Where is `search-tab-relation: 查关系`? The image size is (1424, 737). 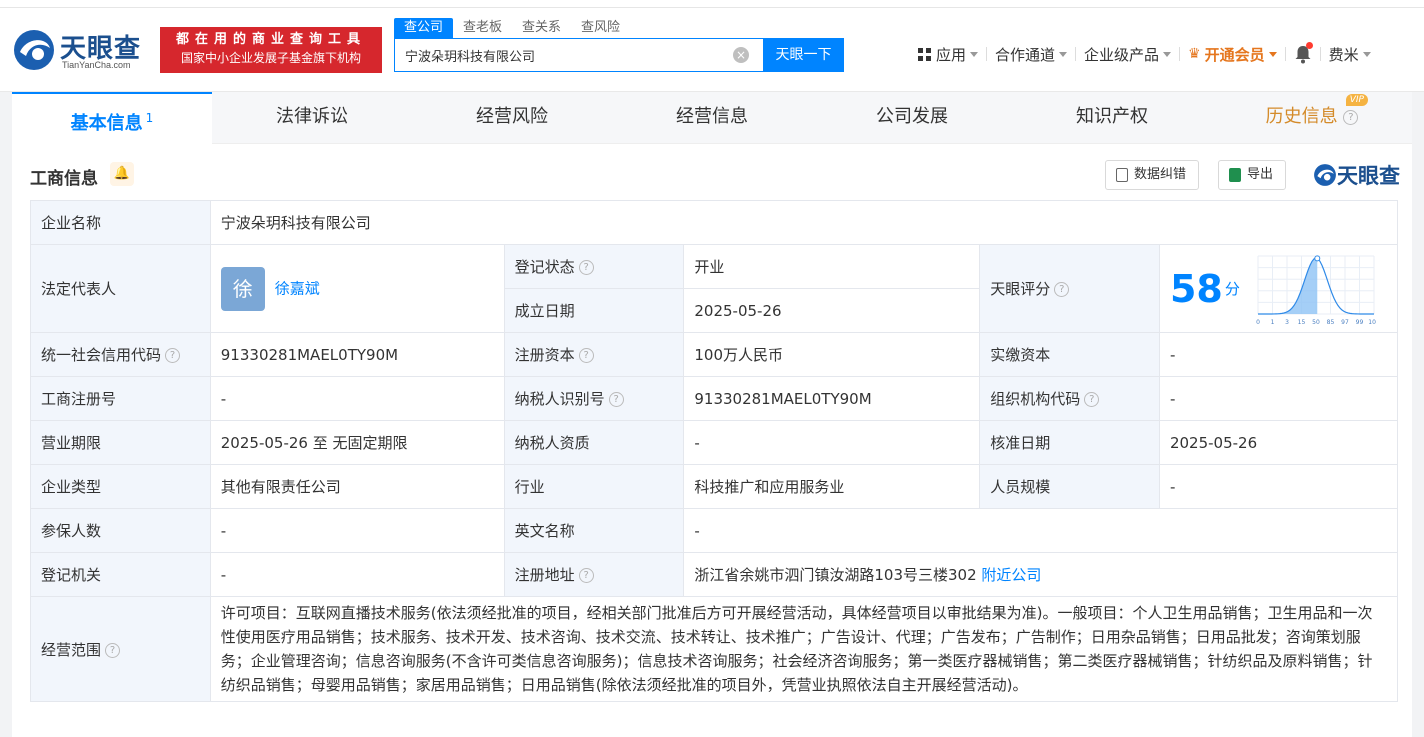
search-tab-relation: 查关系 is located at coordinates (541, 28).